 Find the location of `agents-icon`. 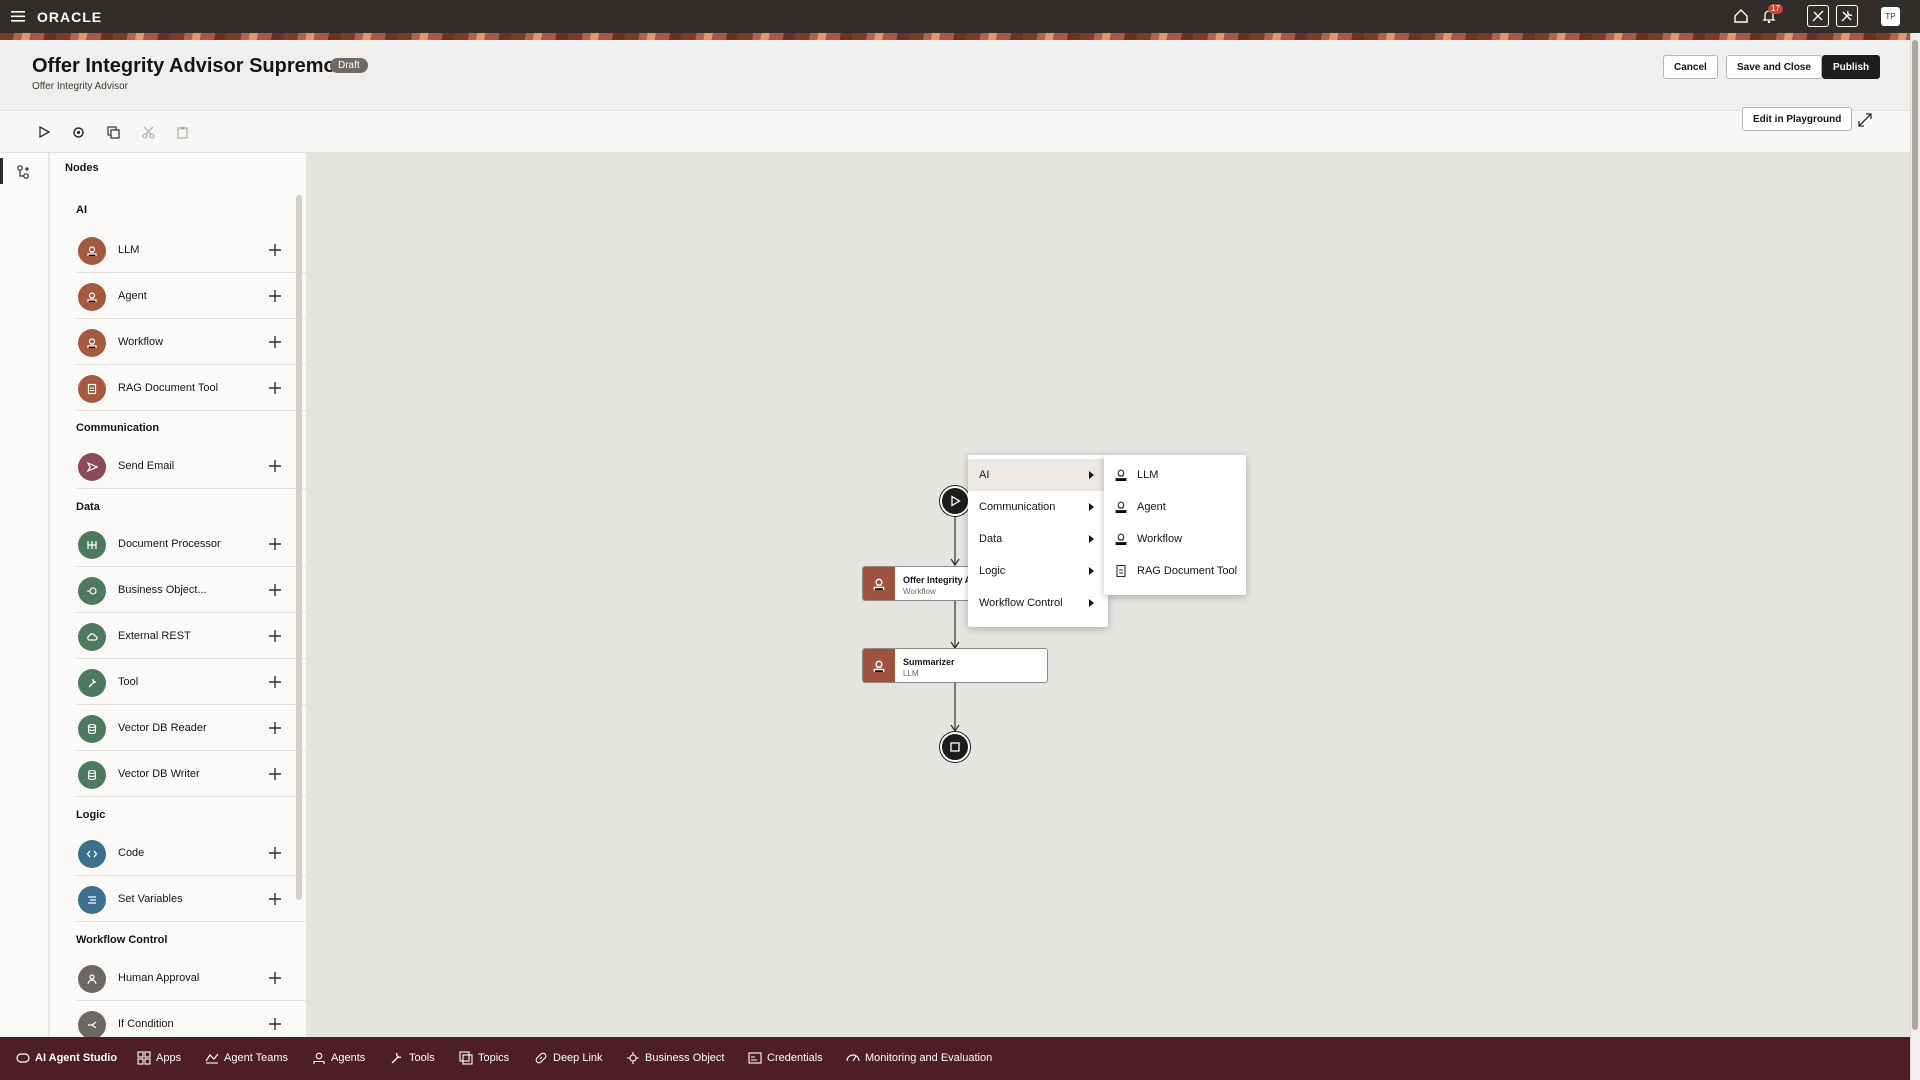

agents-icon is located at coordinates (319, 1058).